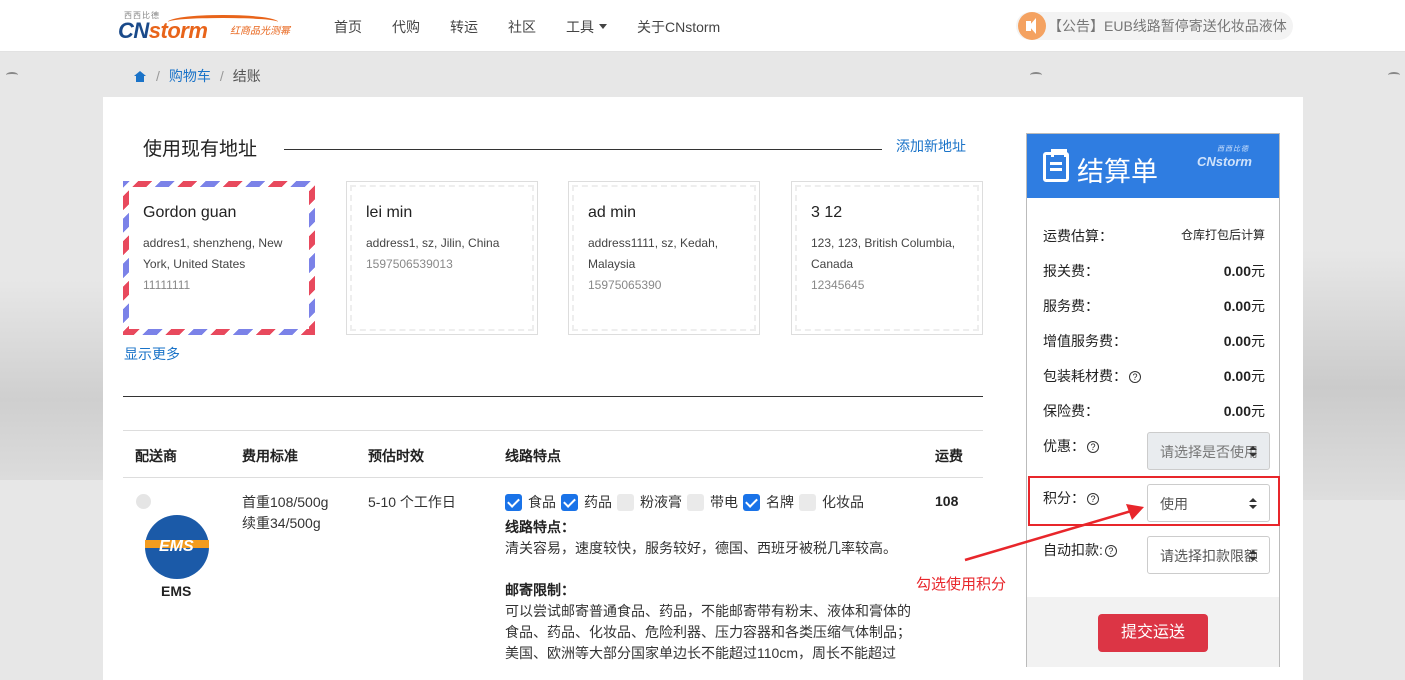  I want to click on address-name: lei min, so click(389, 212).